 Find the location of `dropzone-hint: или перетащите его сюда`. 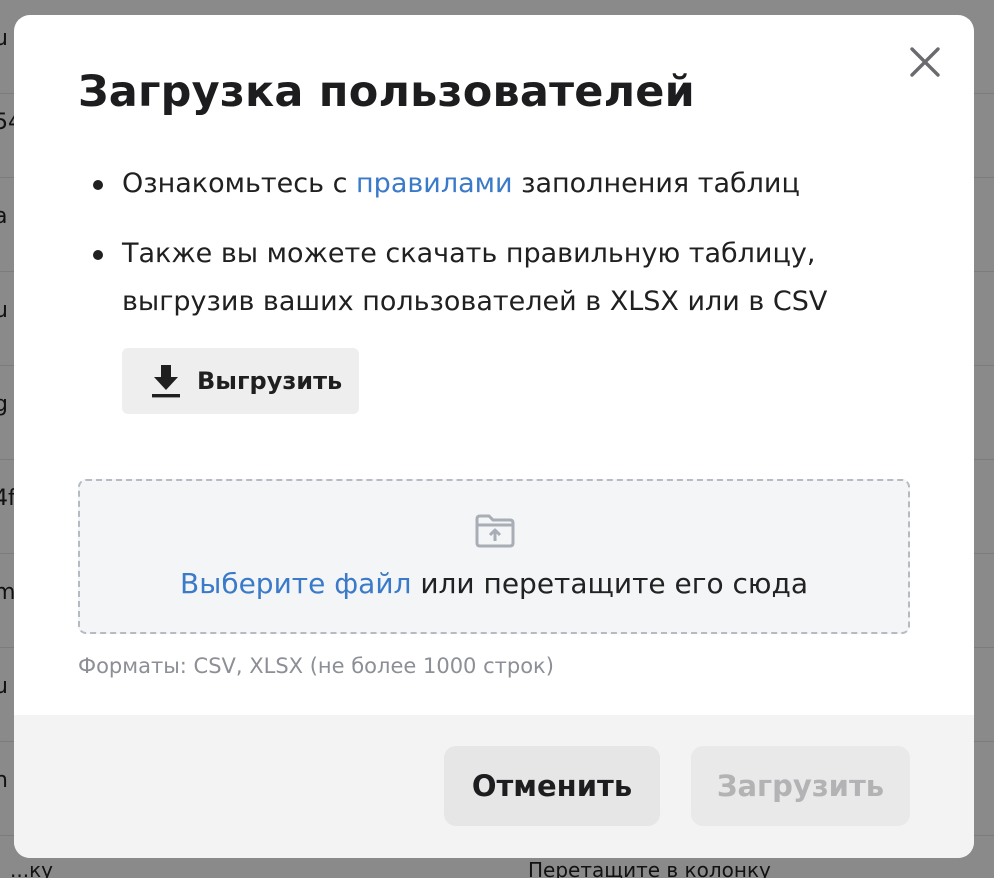

dropzone-hint: или перетащите его сюда is located at coordinates (609, 583).